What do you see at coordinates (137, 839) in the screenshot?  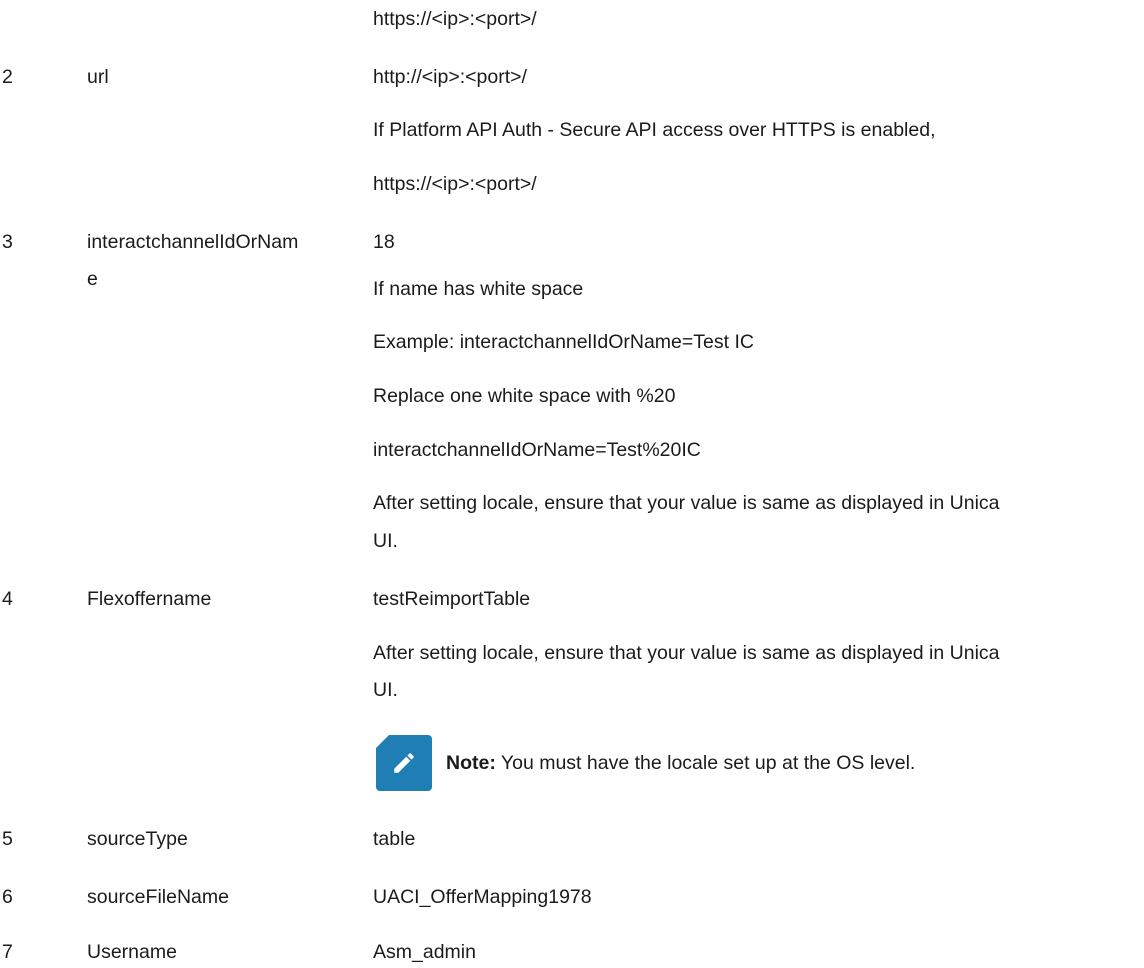 I see `parameter-name: sourceType` at bounding box center [137, 839].